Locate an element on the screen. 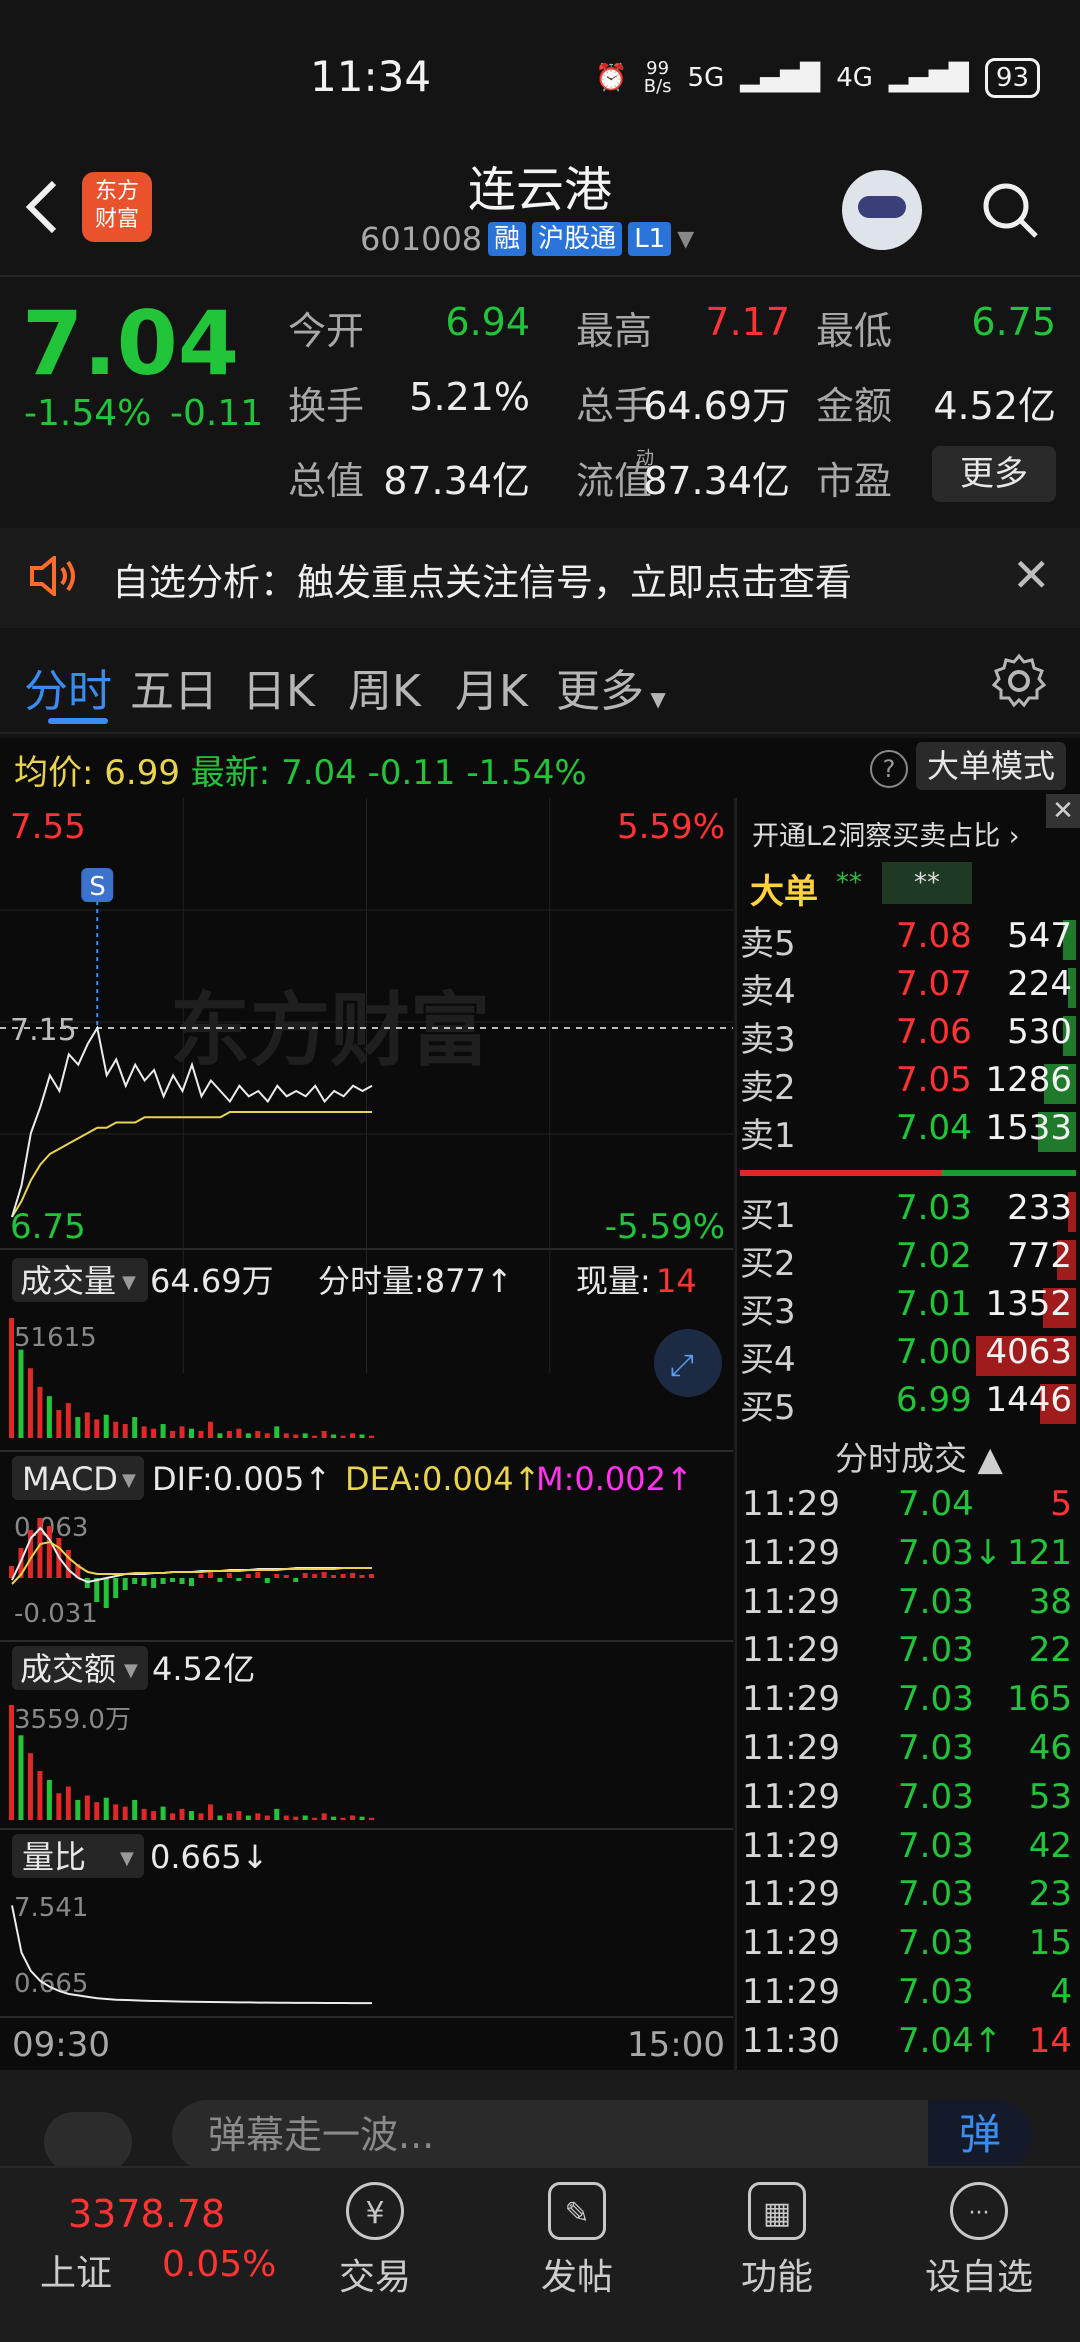  speaker-icon is located at coordinates (55, 576).